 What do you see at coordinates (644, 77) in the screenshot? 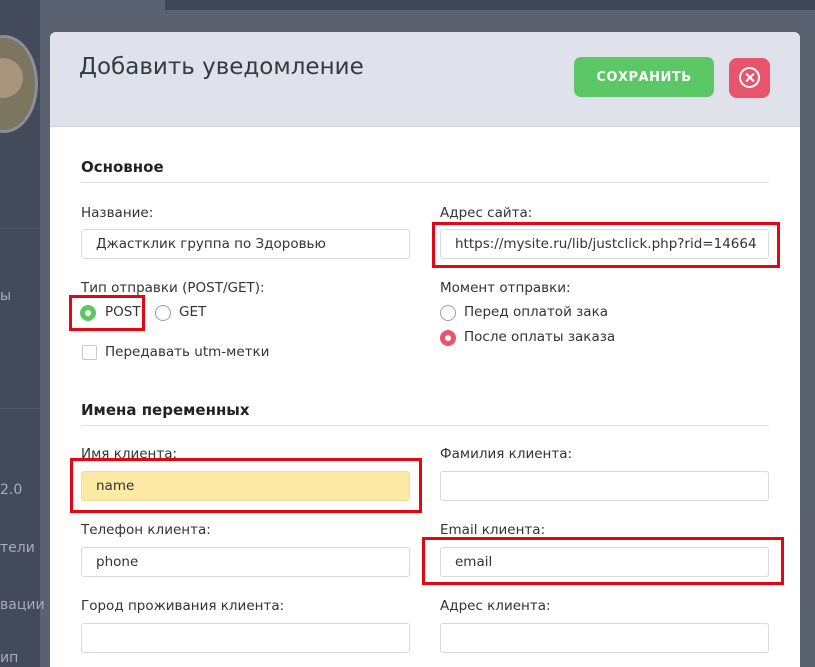
I see `save-button: СОХРАНИТЬ` at bounding box center [644, 77].